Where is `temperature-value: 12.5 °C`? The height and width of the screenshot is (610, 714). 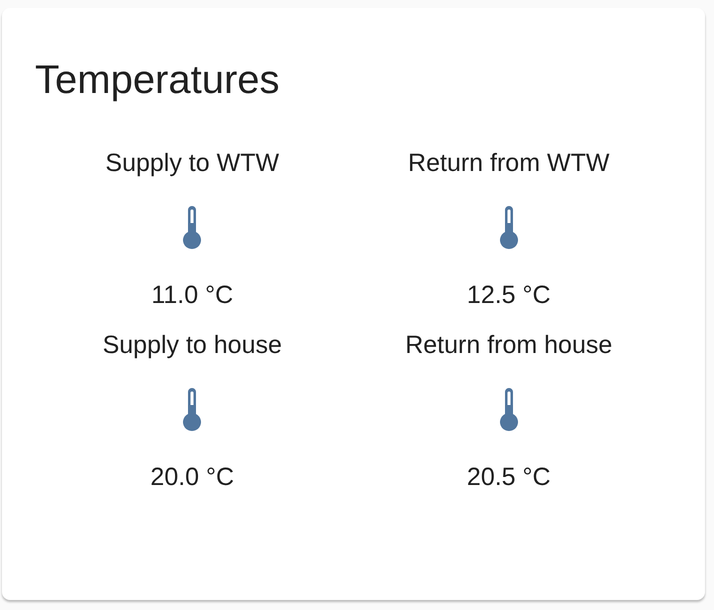
temperature-value: 12.5 °C is located at coordinates (508, 295).